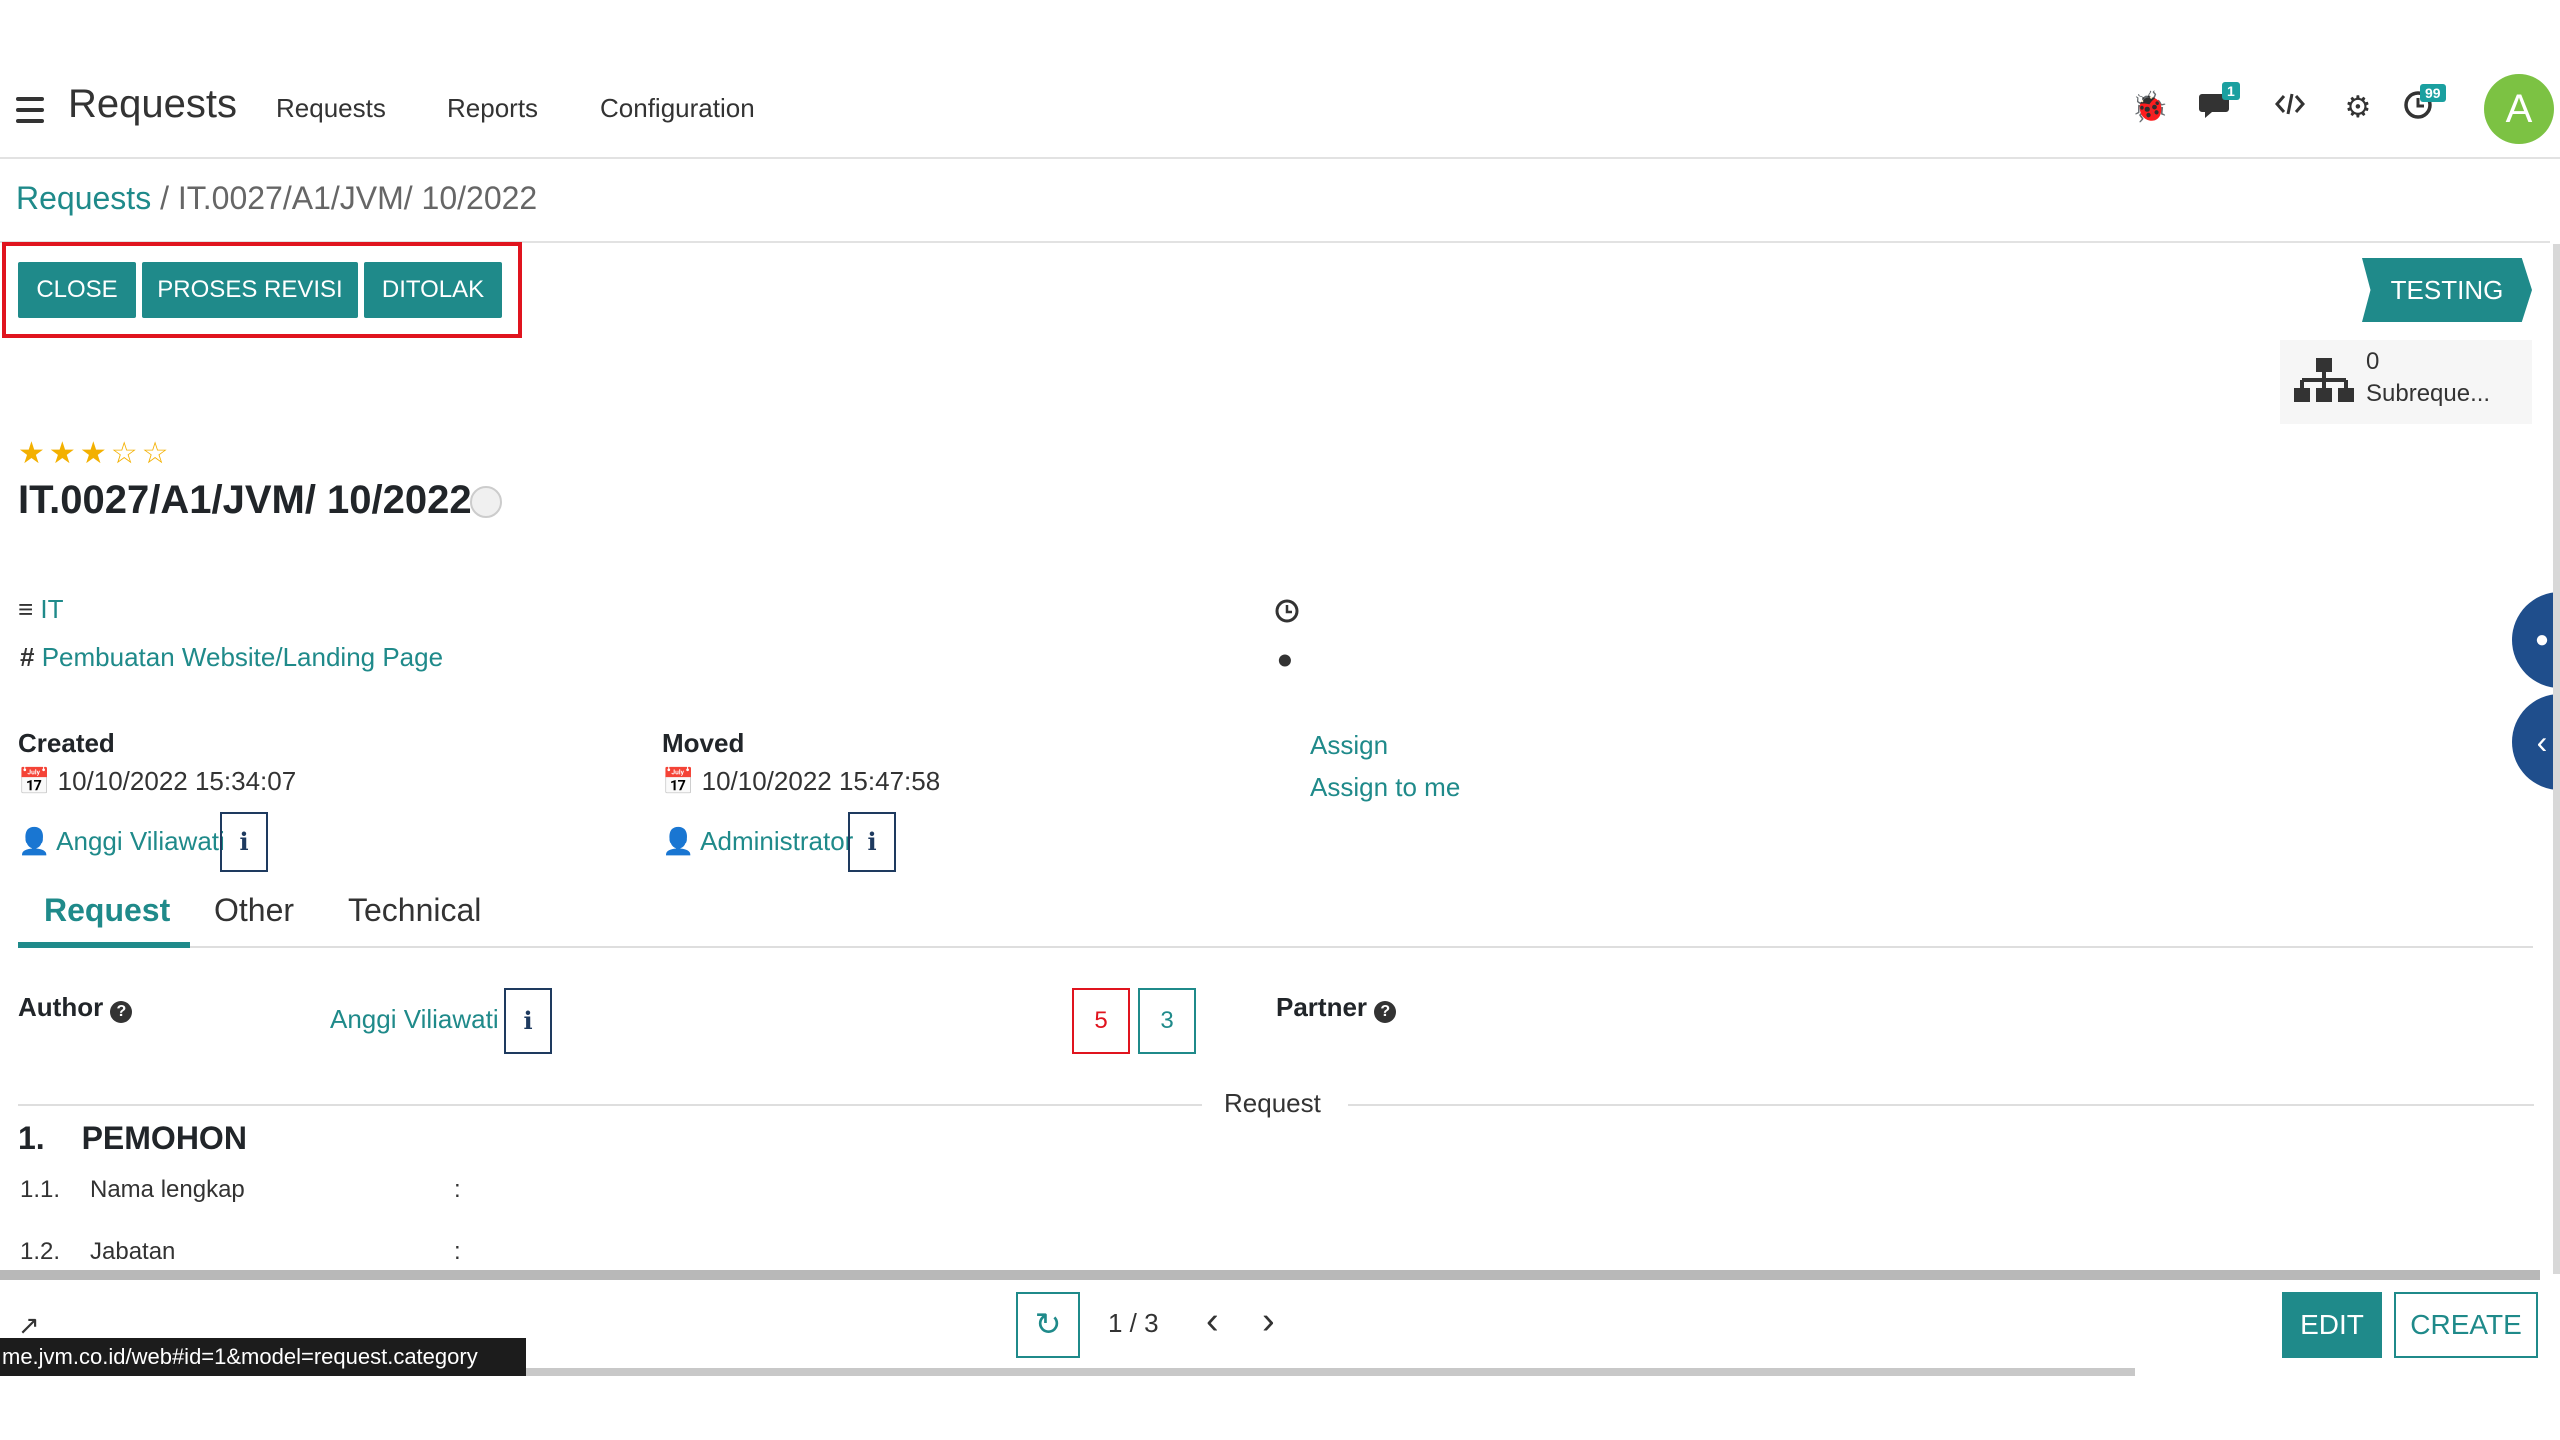  Describe the element at coordinates (414, 910) in the screenshot. I see `tab-technical: Technical` at that location.